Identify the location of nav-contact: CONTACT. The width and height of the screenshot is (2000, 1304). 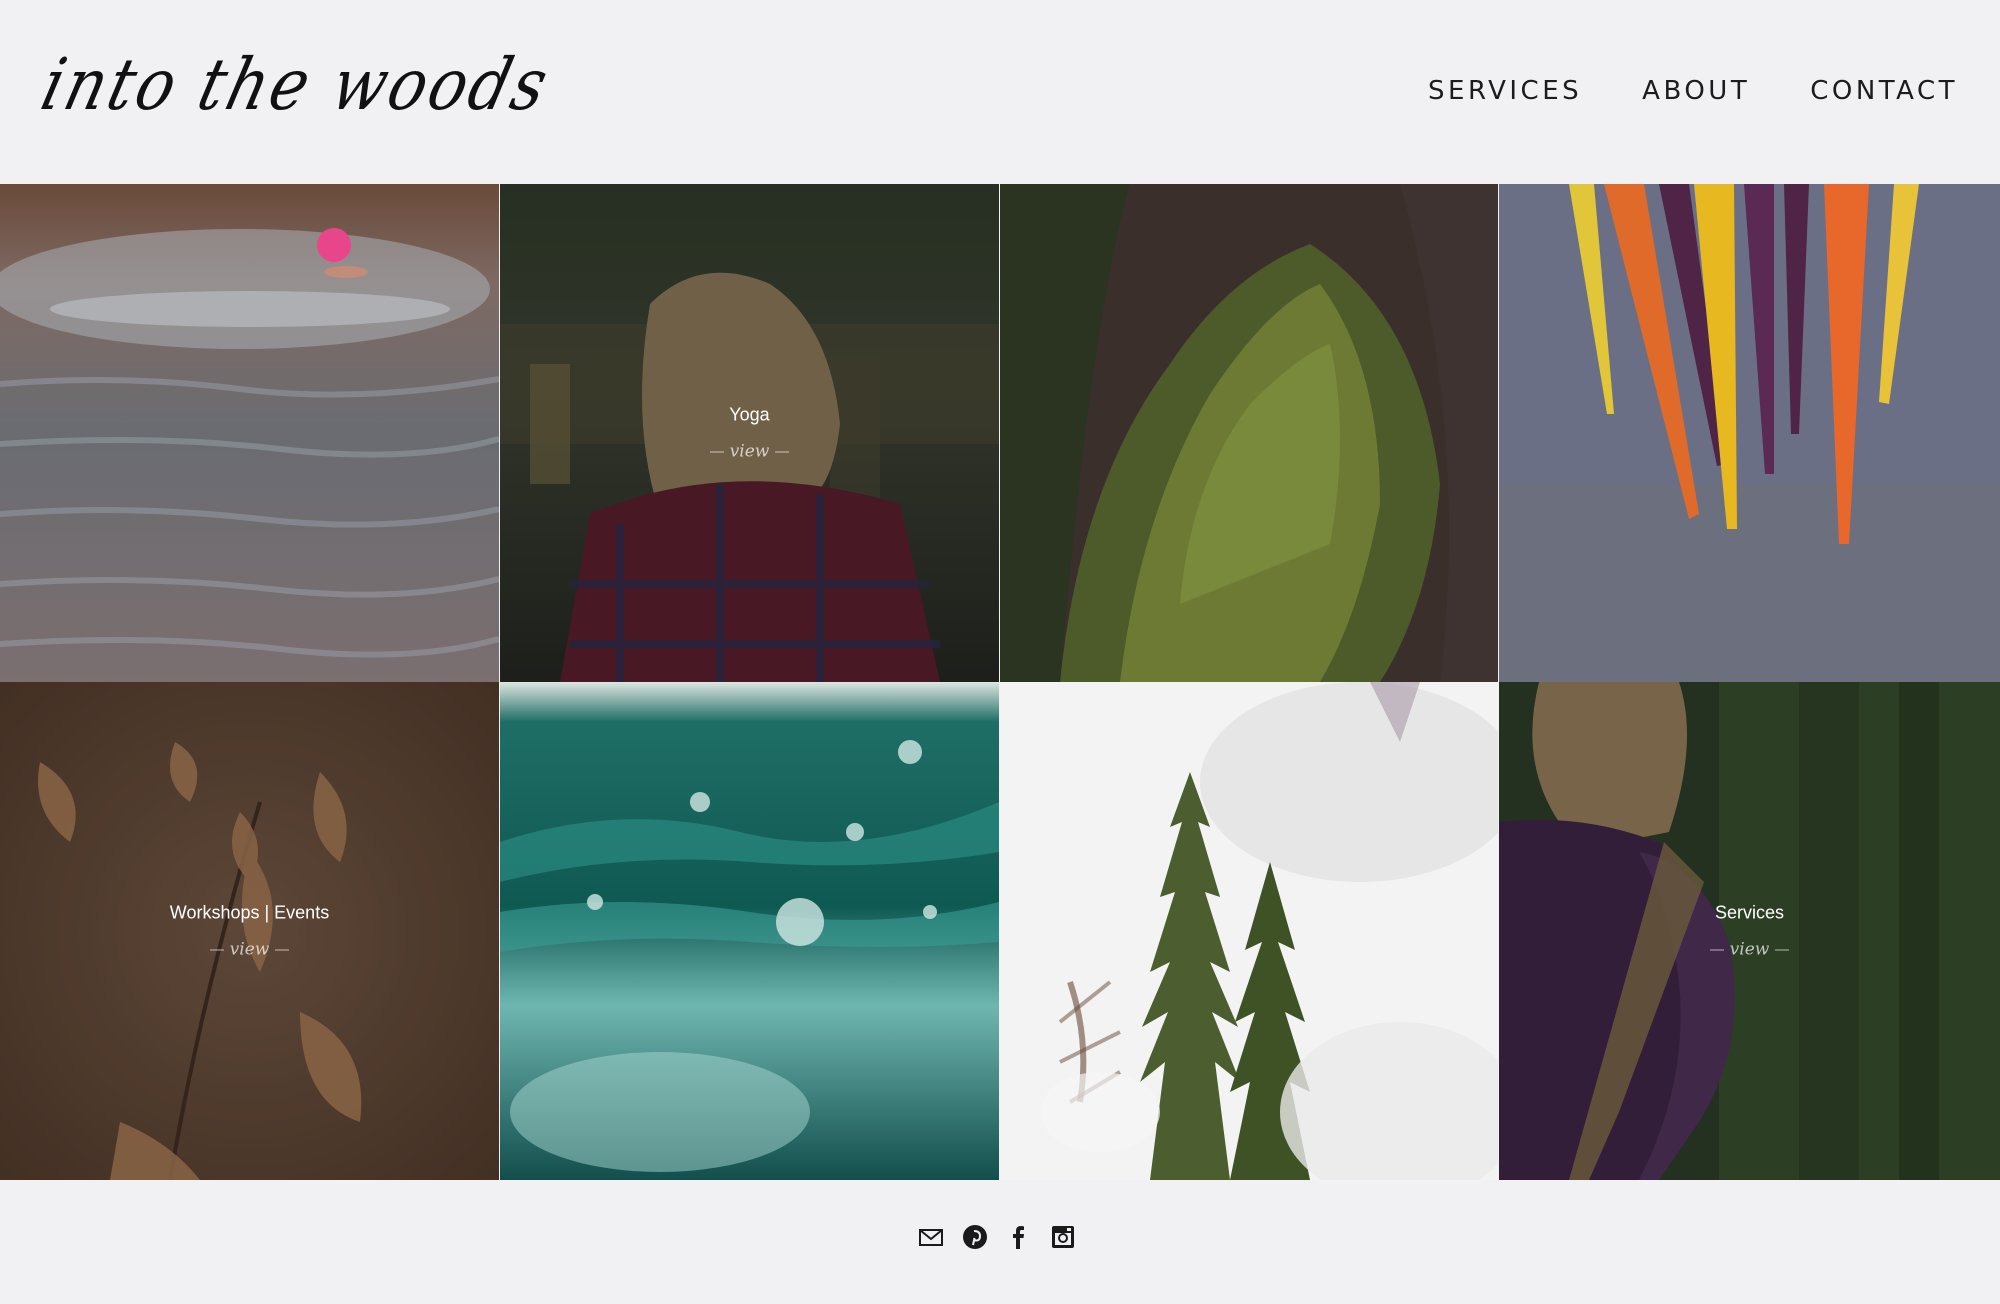
(1884, 91).